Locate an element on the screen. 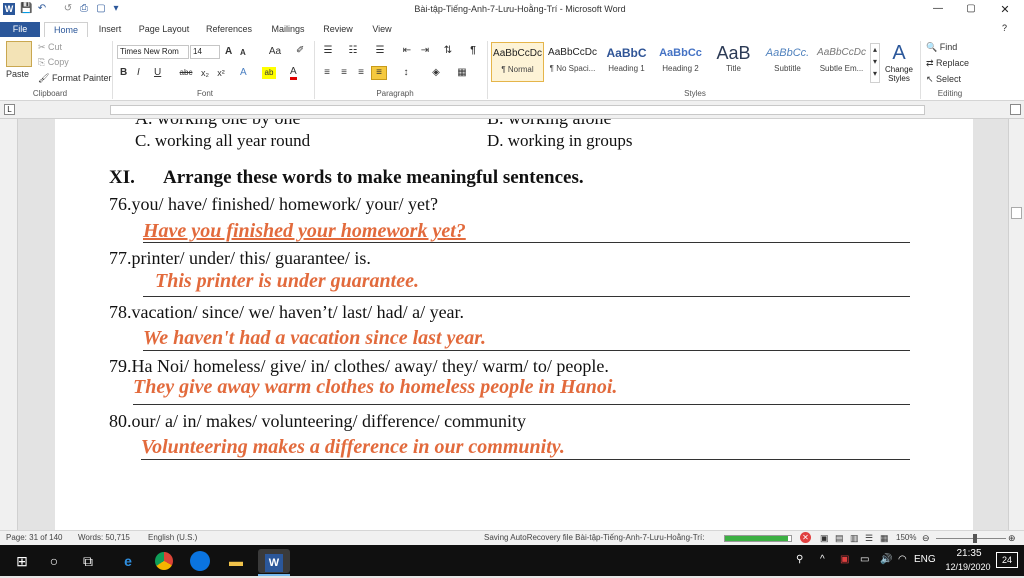 The width and height of the screenshot is (1024, 578). style-heading-2: AaBbCc Heading 2 is located at coordinates (680, 62).